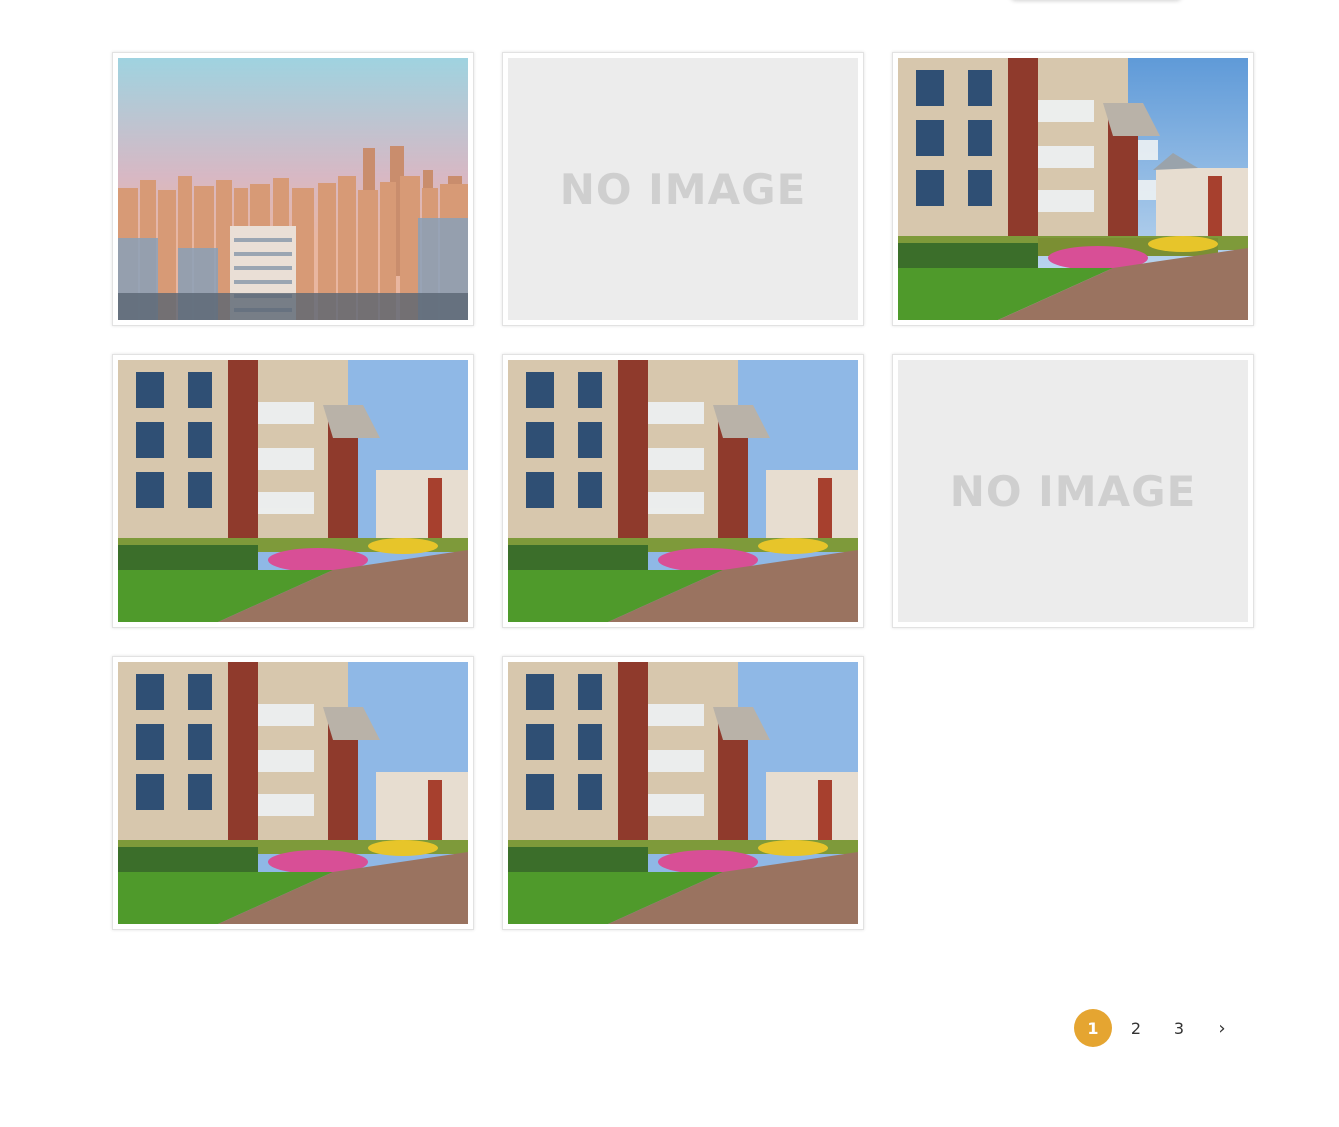  Describe the element at coordinates (1136, 1028) in the screenshot. I see `page-2-button: 2` at that location.